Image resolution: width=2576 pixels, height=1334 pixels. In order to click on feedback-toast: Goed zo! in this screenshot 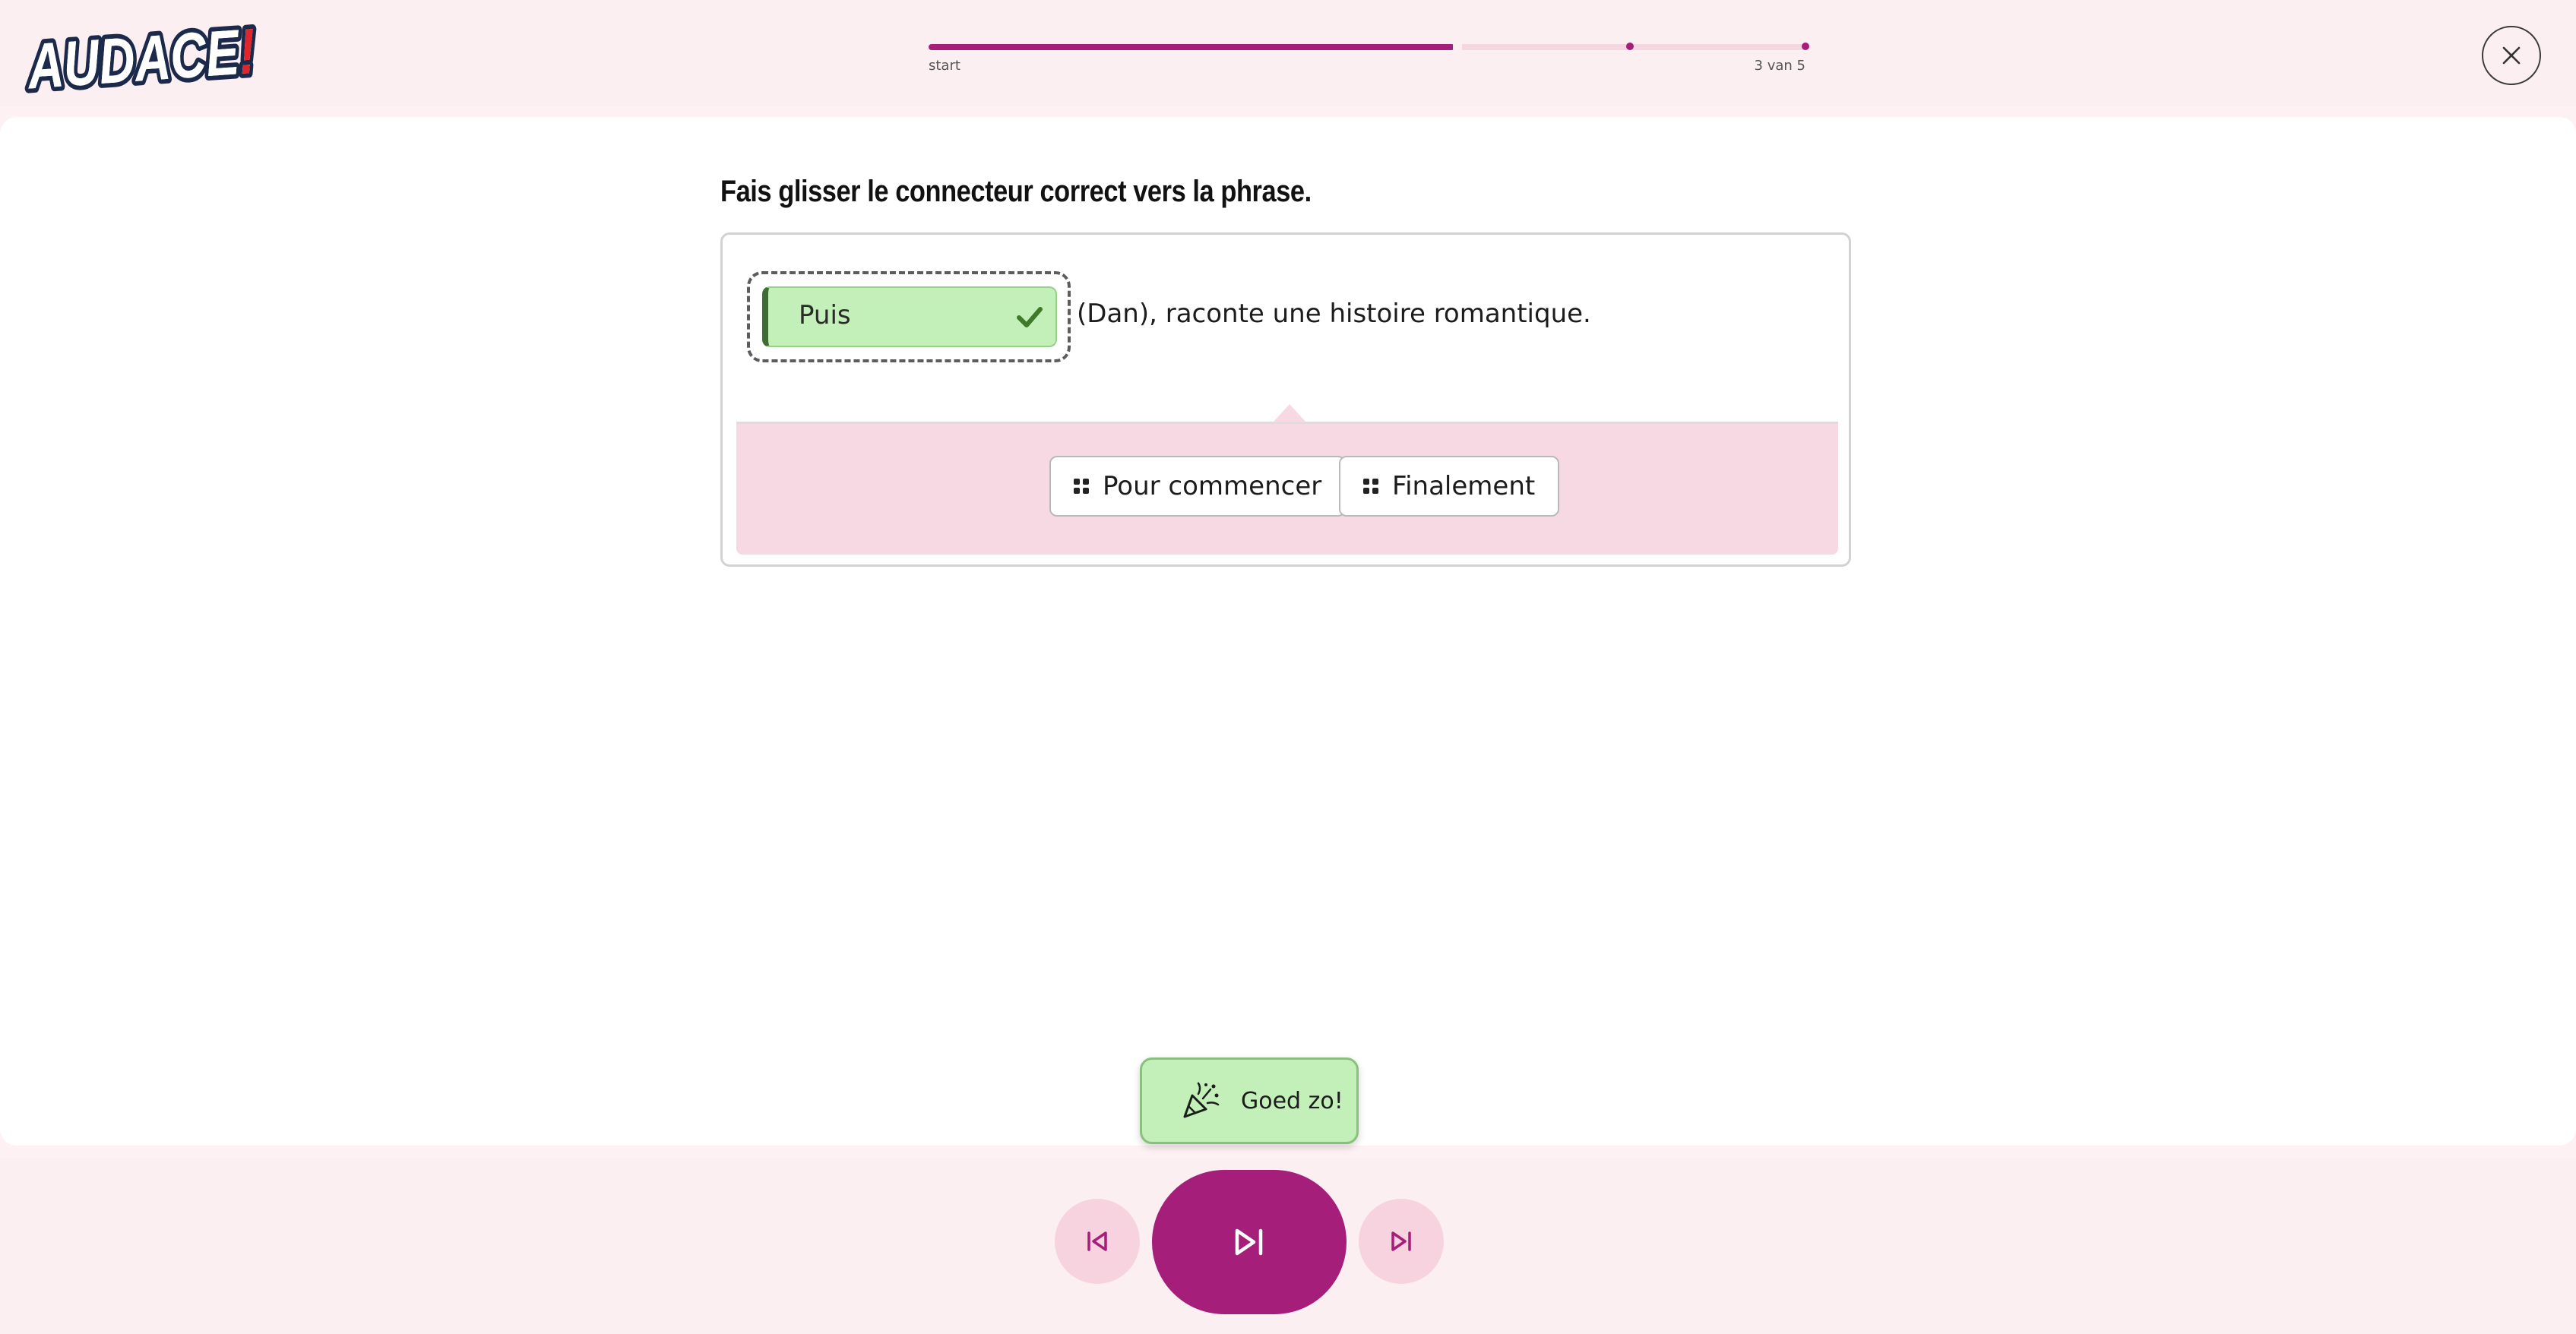, I will do `click(1249, 1100)`.